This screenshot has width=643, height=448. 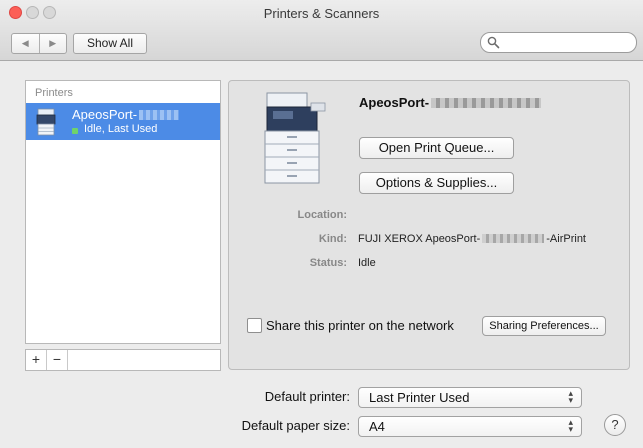 I want to click on show-all-button: Show All, so click(x=110, y=43).